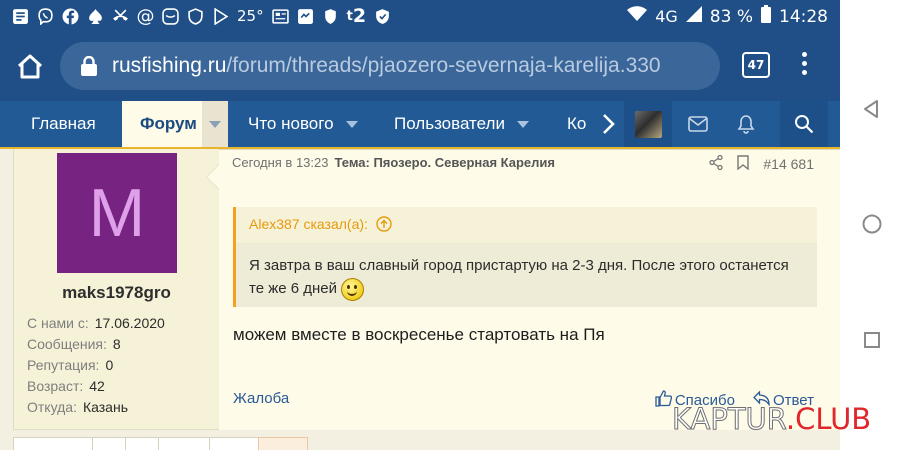 The image size is (900, 450). I want to click on thumbs-up-icon, so click(663, 400).